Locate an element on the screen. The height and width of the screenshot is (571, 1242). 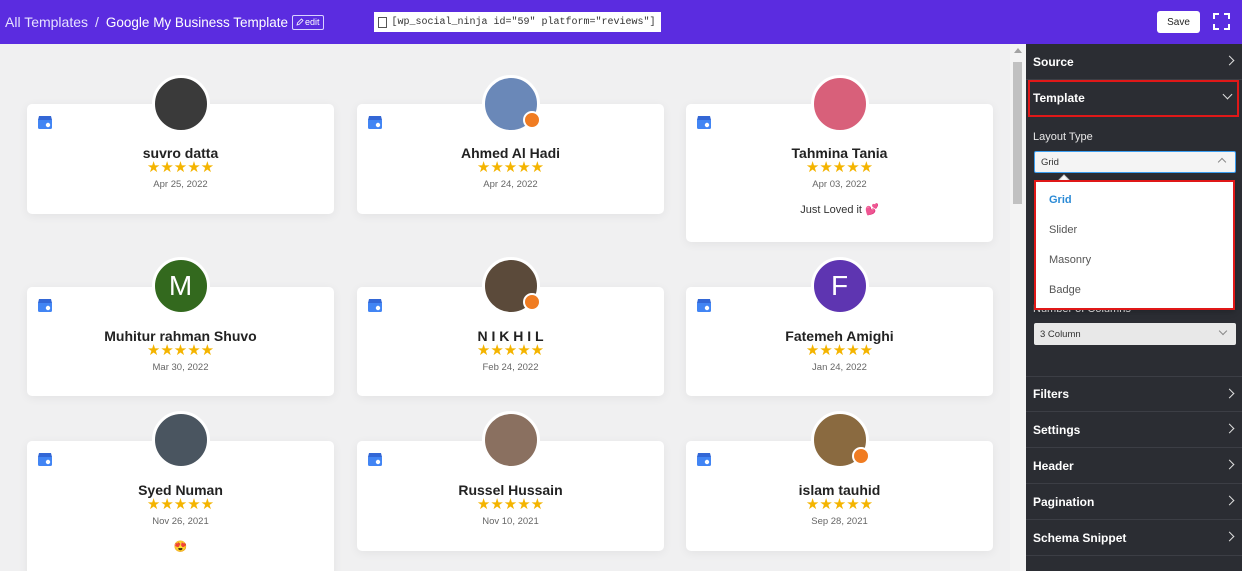
reviewer-avatar: M is located at coordinates (180, 286).